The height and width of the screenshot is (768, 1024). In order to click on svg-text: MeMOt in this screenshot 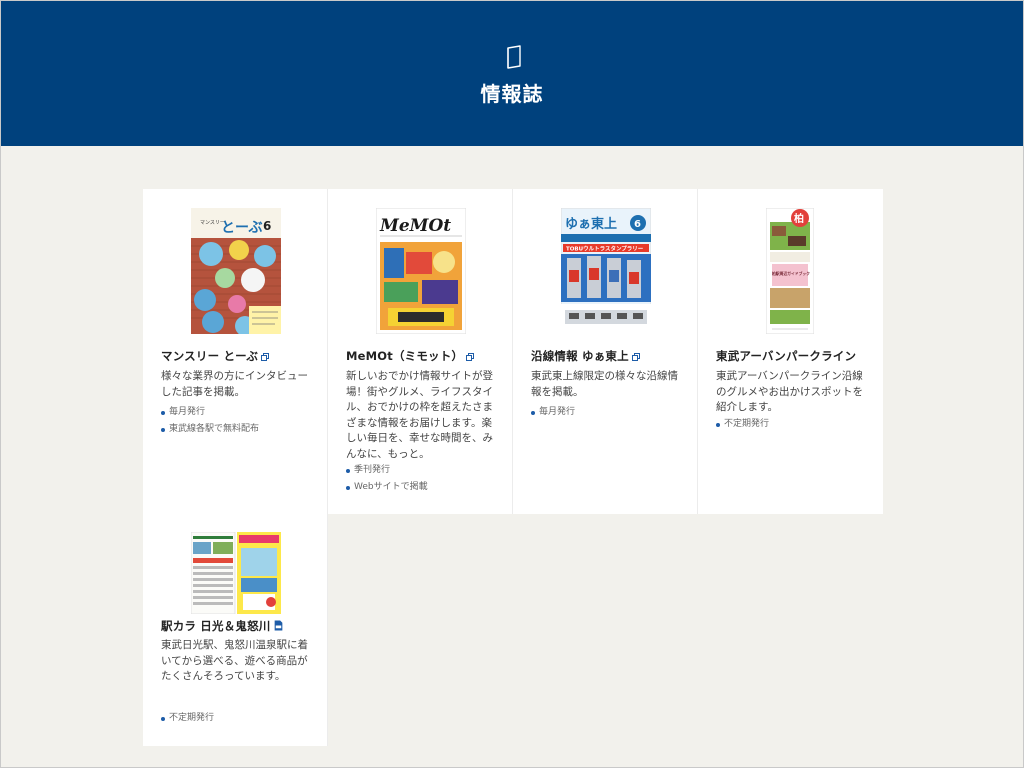, I will do `click(415, 226)`.